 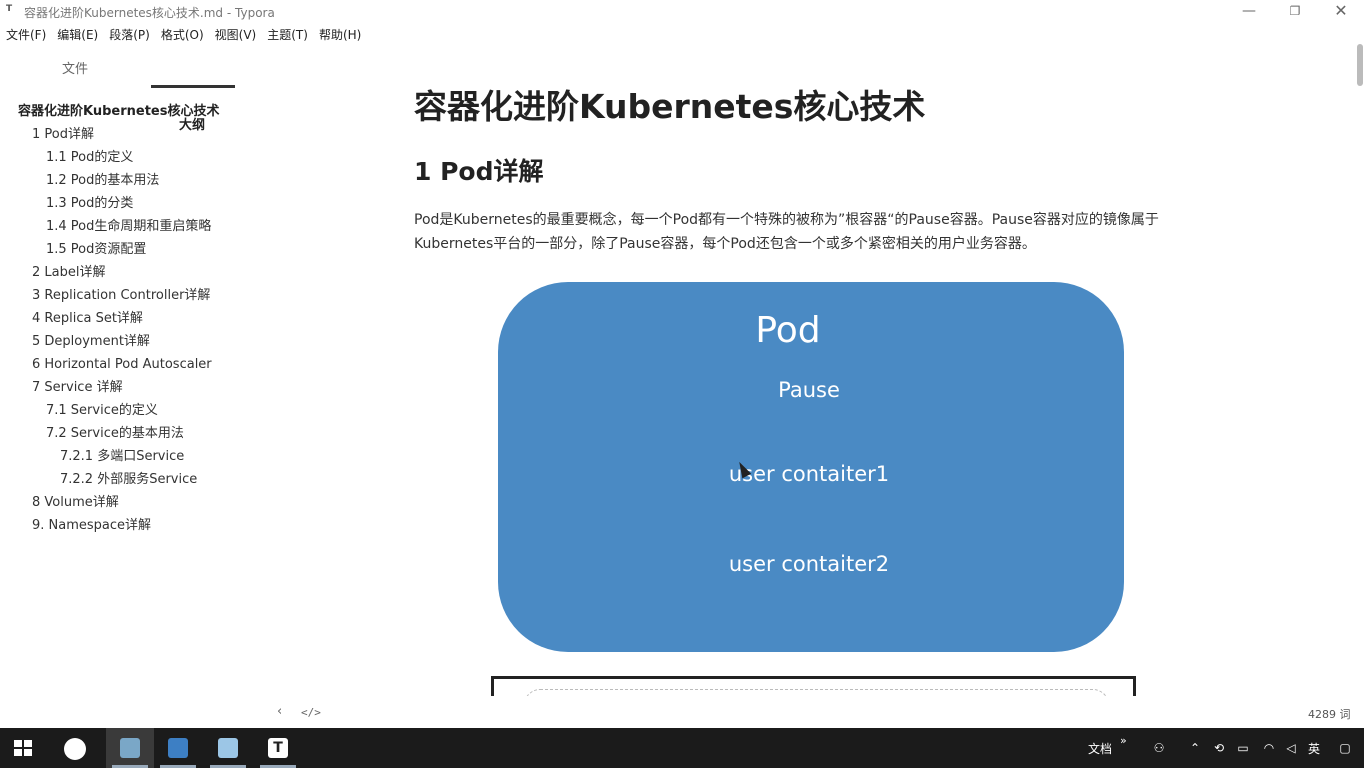 I want to click on outline-item: 8 Volume详解, so click(x=75, y=503).